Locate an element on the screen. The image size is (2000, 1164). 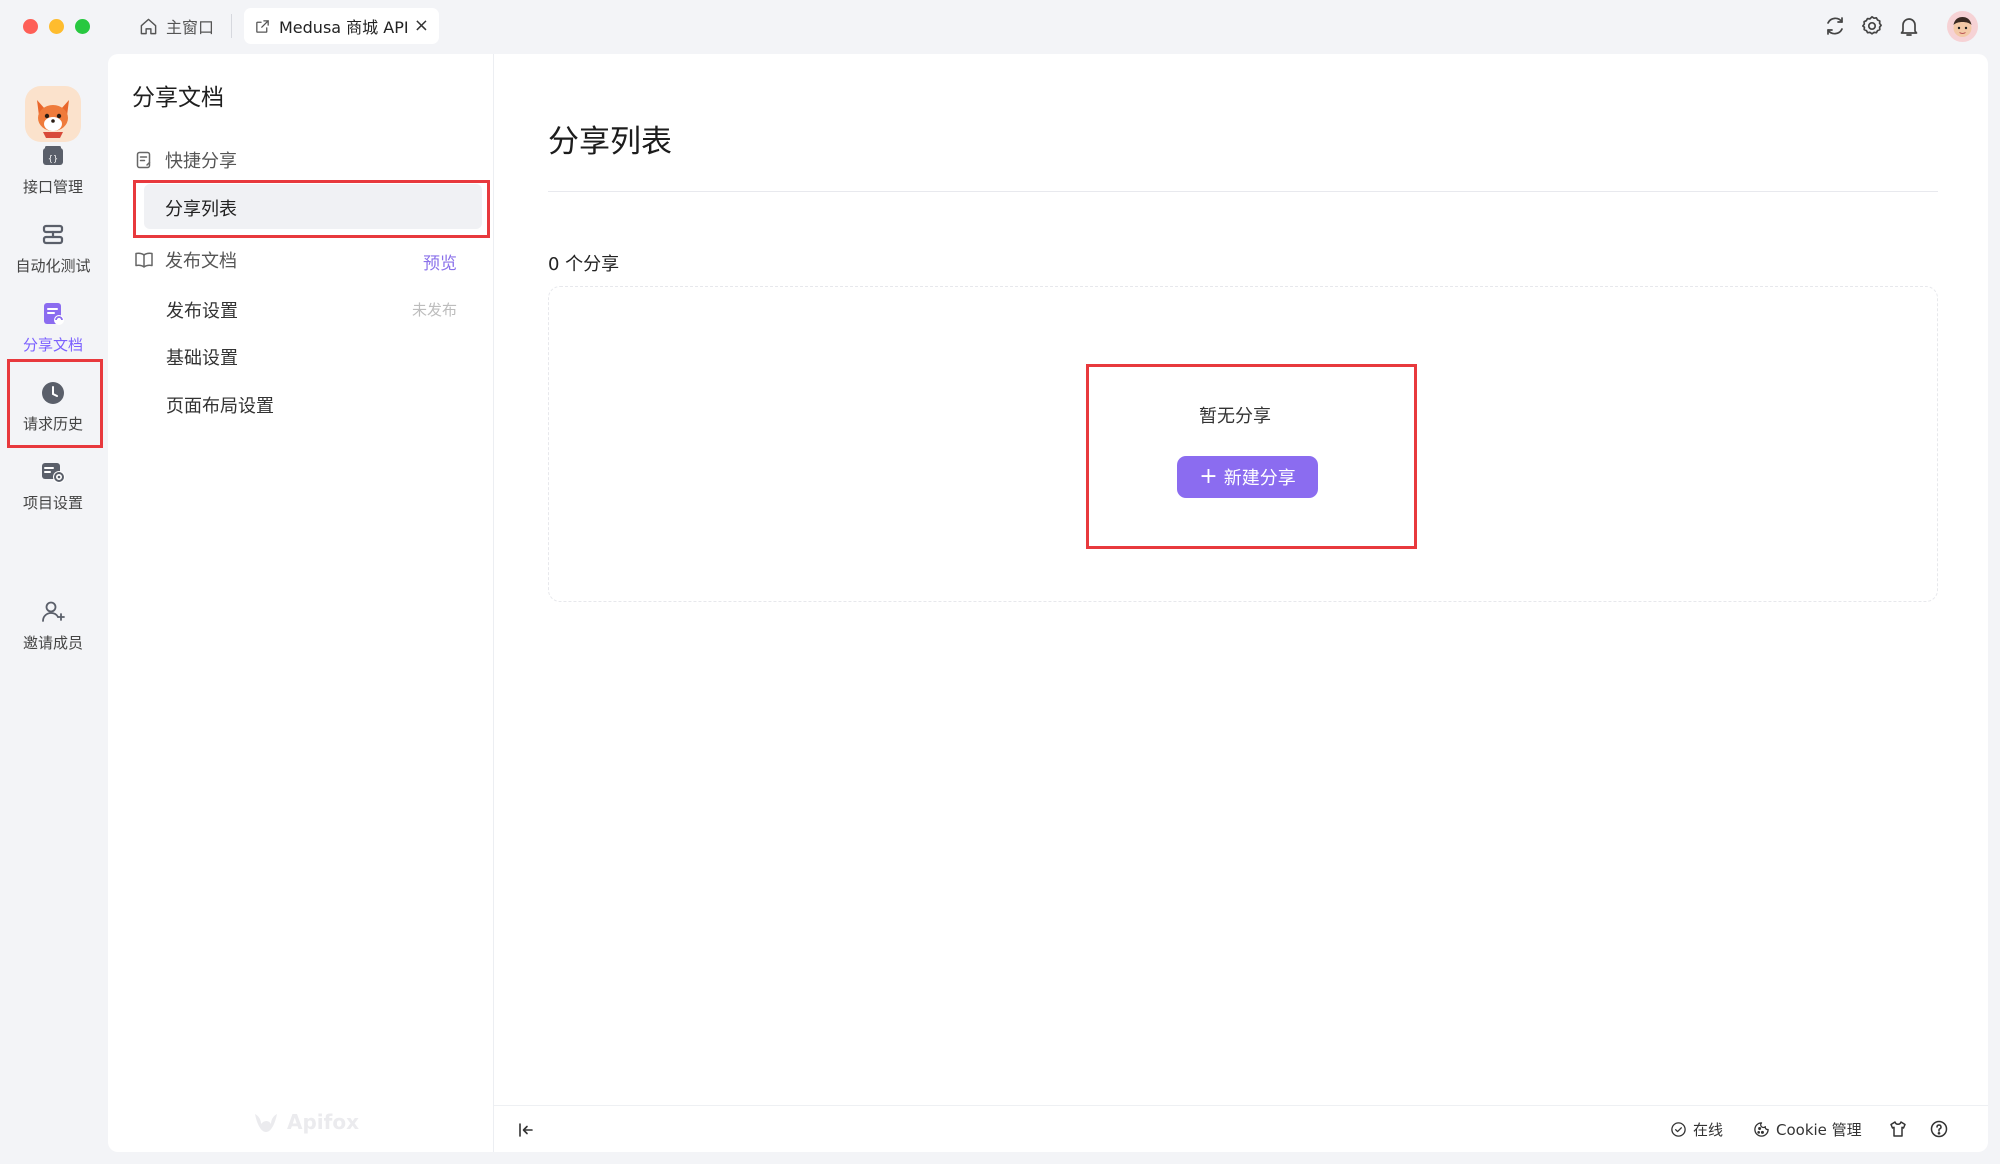
online-label: 在线 is located at coordinates (1708, 1130).